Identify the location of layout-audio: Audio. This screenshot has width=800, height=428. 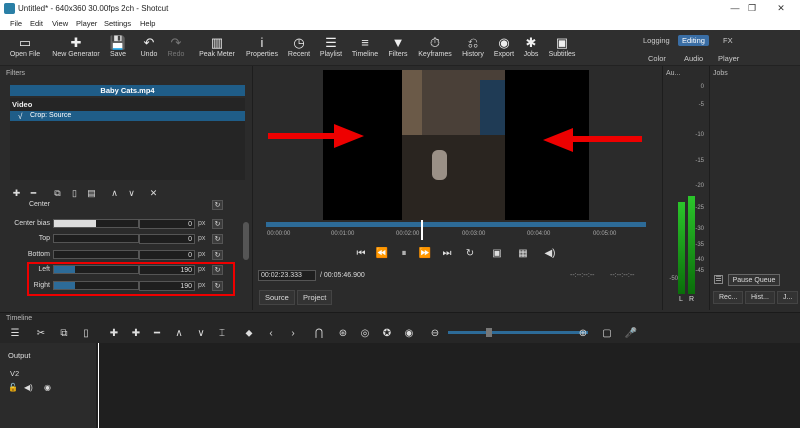
(693, 58).